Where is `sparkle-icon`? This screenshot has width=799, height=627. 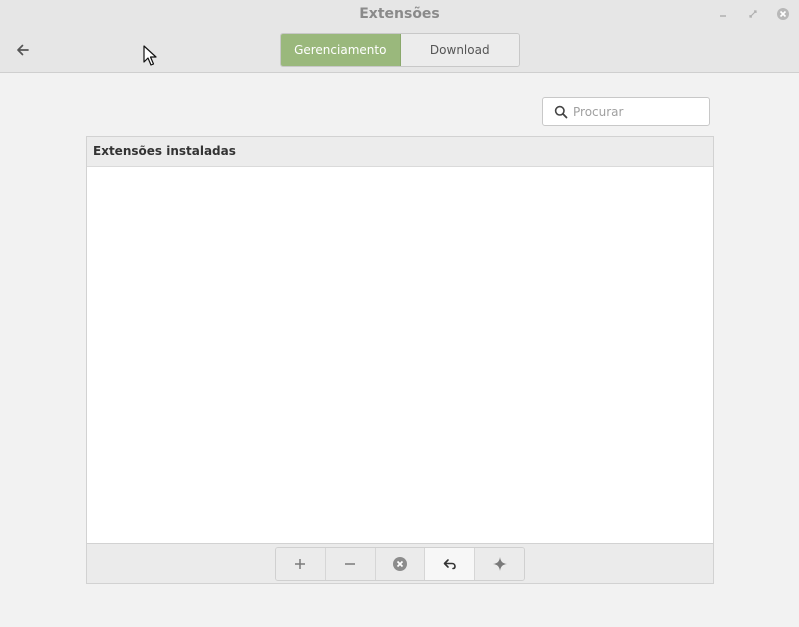 sparkle-icon is located at coordinates (499, 564).